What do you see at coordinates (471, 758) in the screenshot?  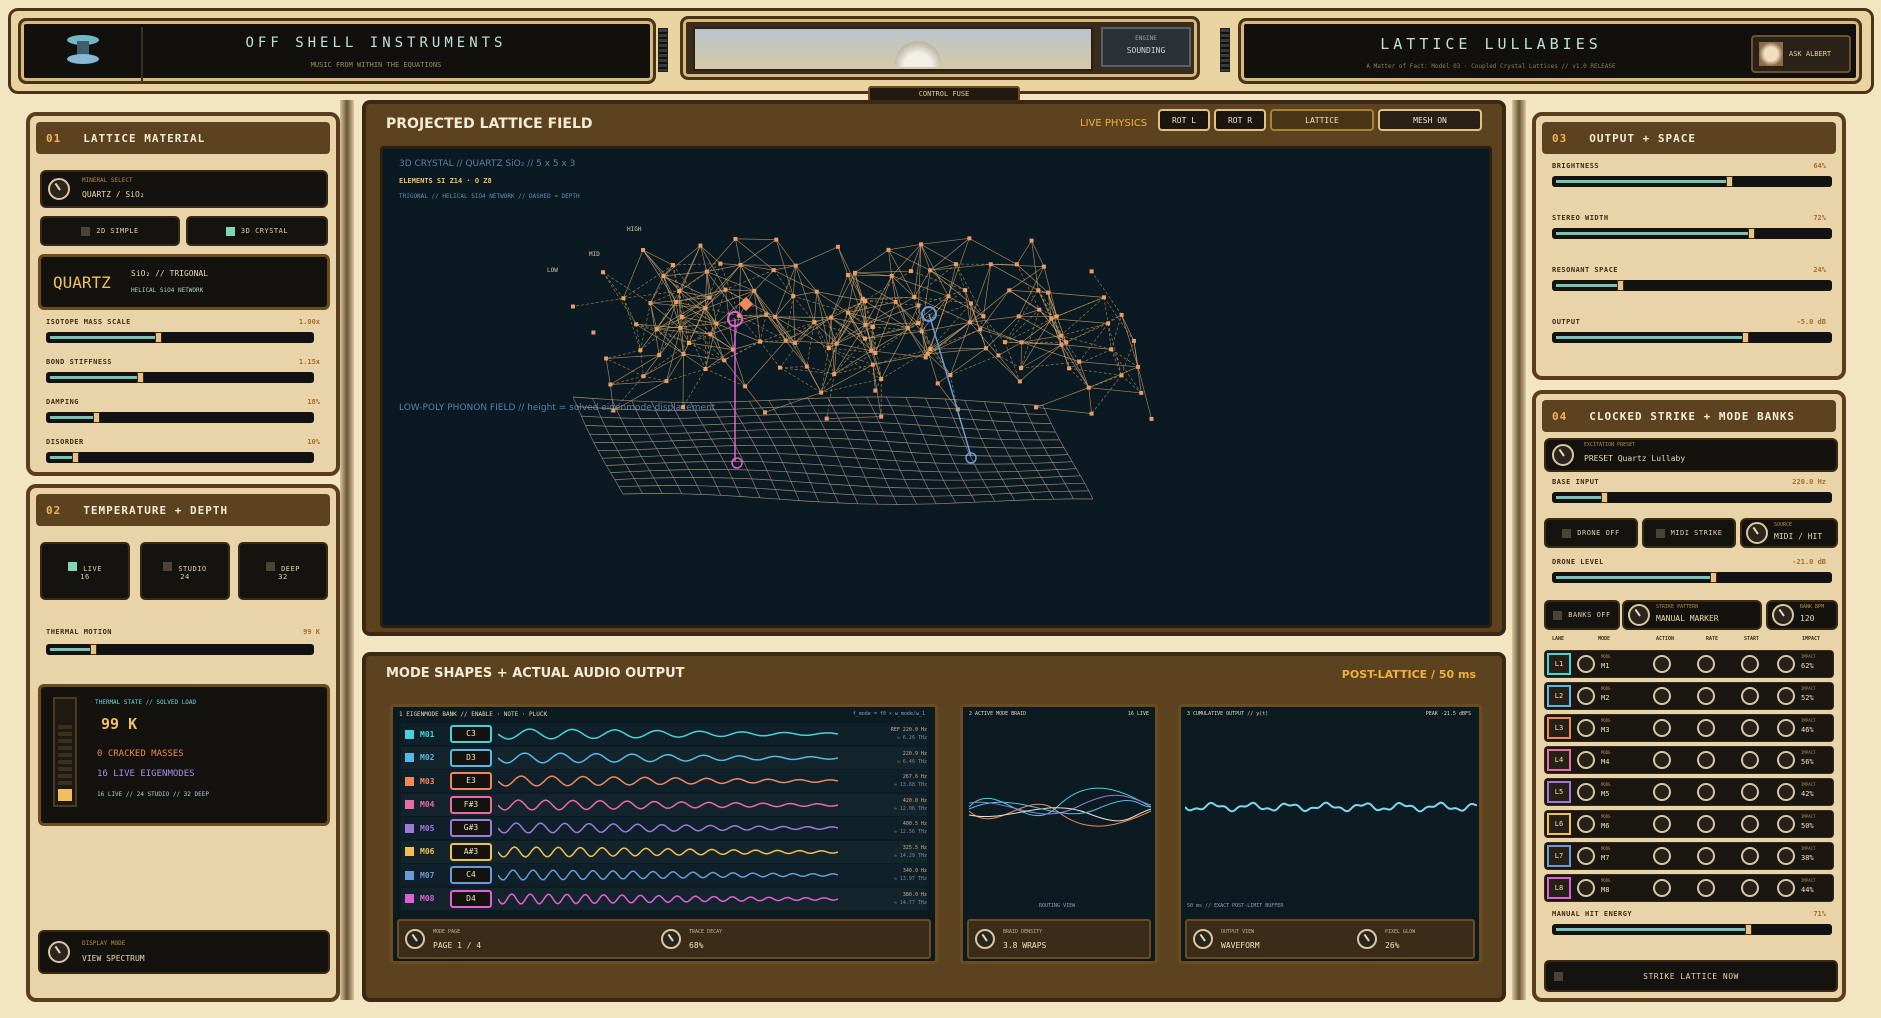 I see `mode-note-select: D3` at bounding box center [471, 758].